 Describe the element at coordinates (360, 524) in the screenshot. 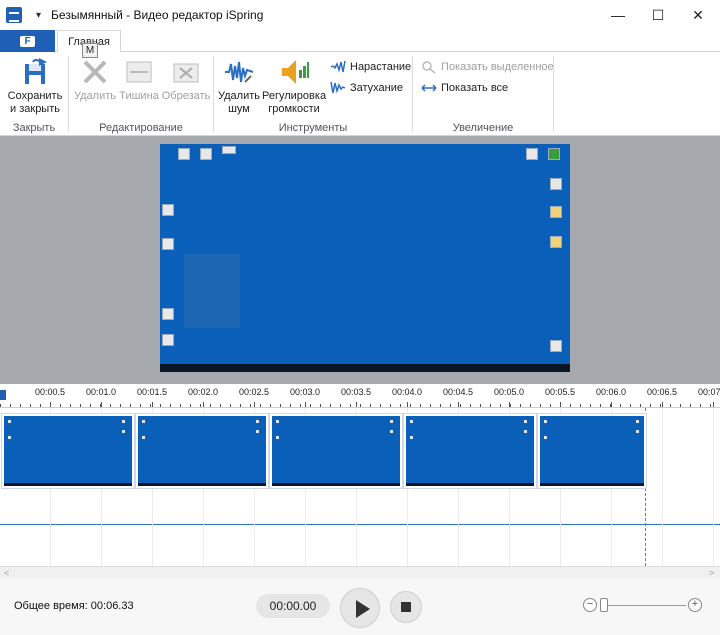

I see `track-divider` at that location.